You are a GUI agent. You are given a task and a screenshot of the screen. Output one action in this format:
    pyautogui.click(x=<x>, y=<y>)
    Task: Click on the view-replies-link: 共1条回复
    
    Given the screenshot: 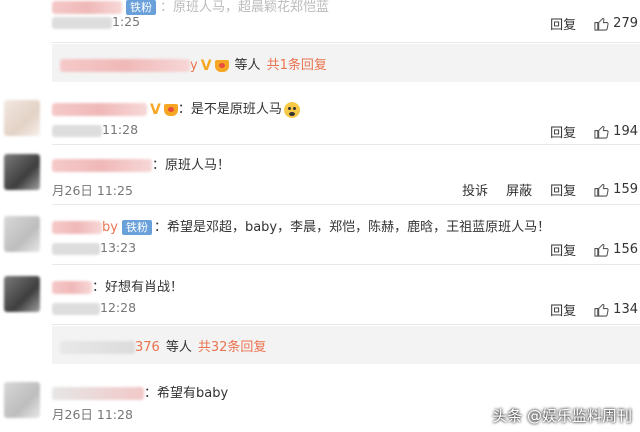 What is the action you would take?
    pyautogui.click(x=297, y=65)
    